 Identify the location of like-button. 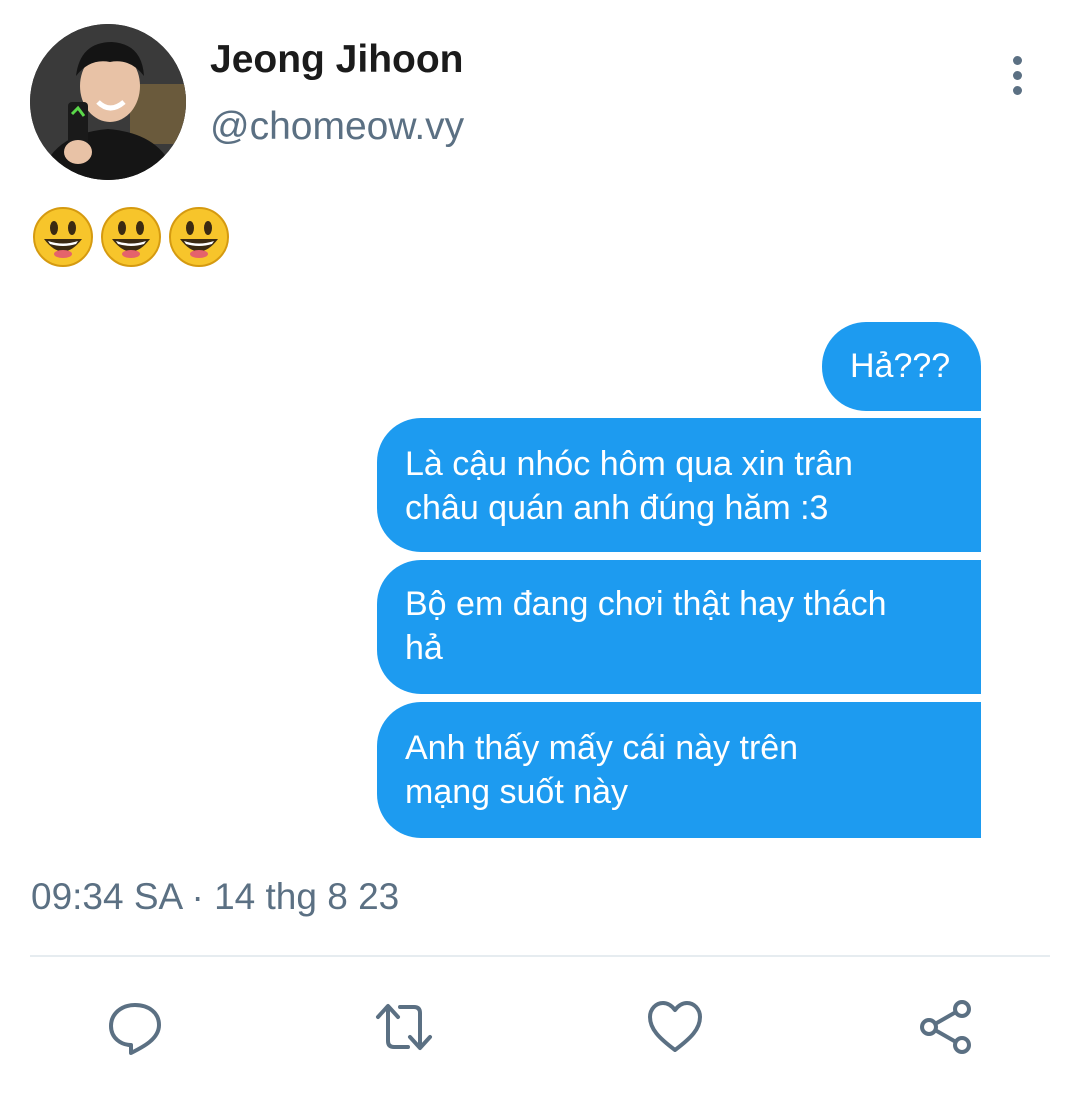
(675, 1027).